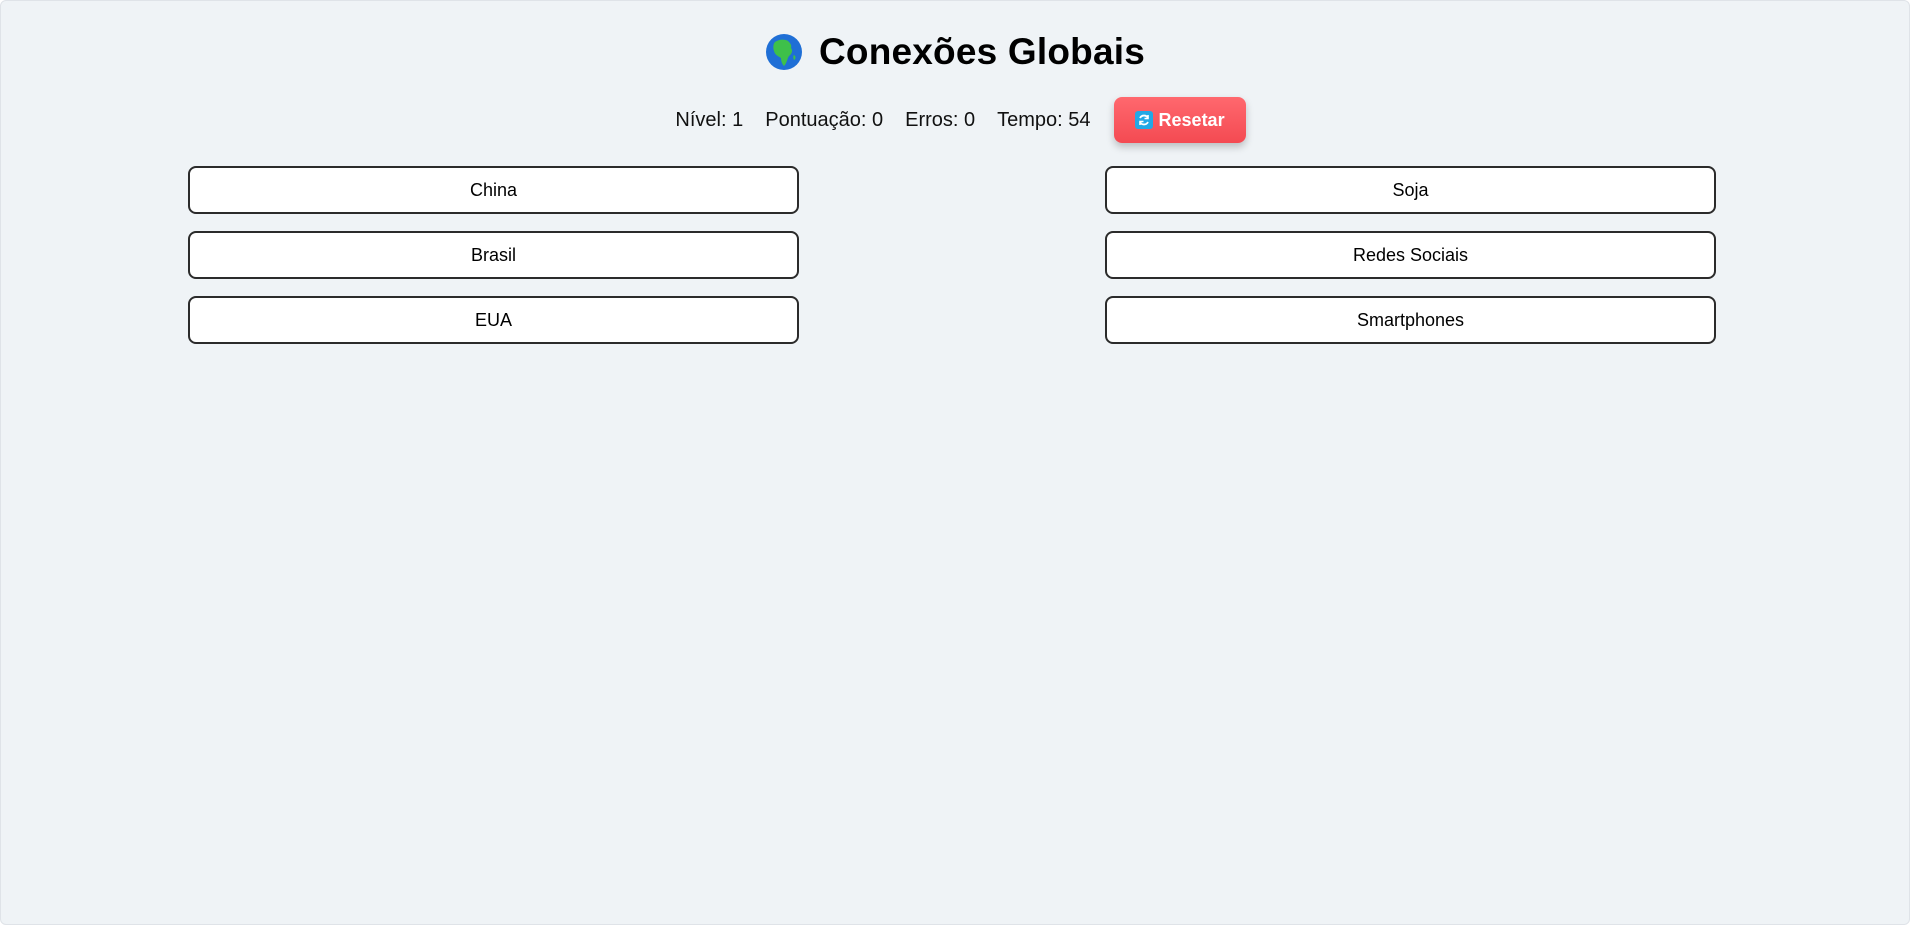  I want to click on globe-africa-icon, so click(784, 52).